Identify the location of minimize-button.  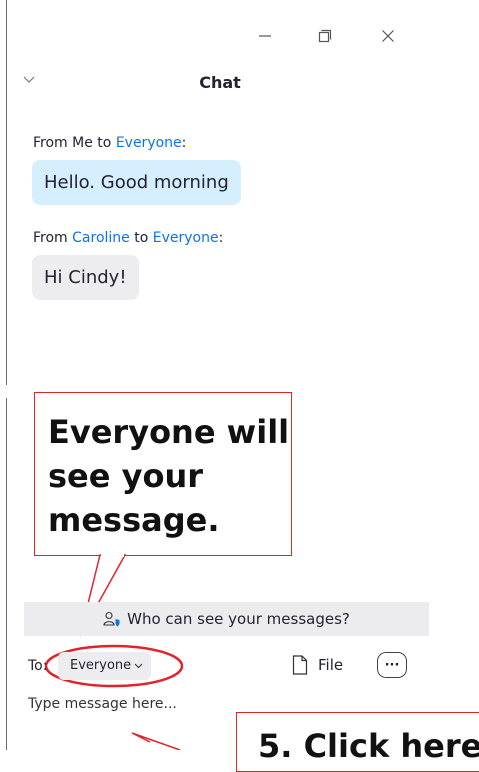
(265, 36).